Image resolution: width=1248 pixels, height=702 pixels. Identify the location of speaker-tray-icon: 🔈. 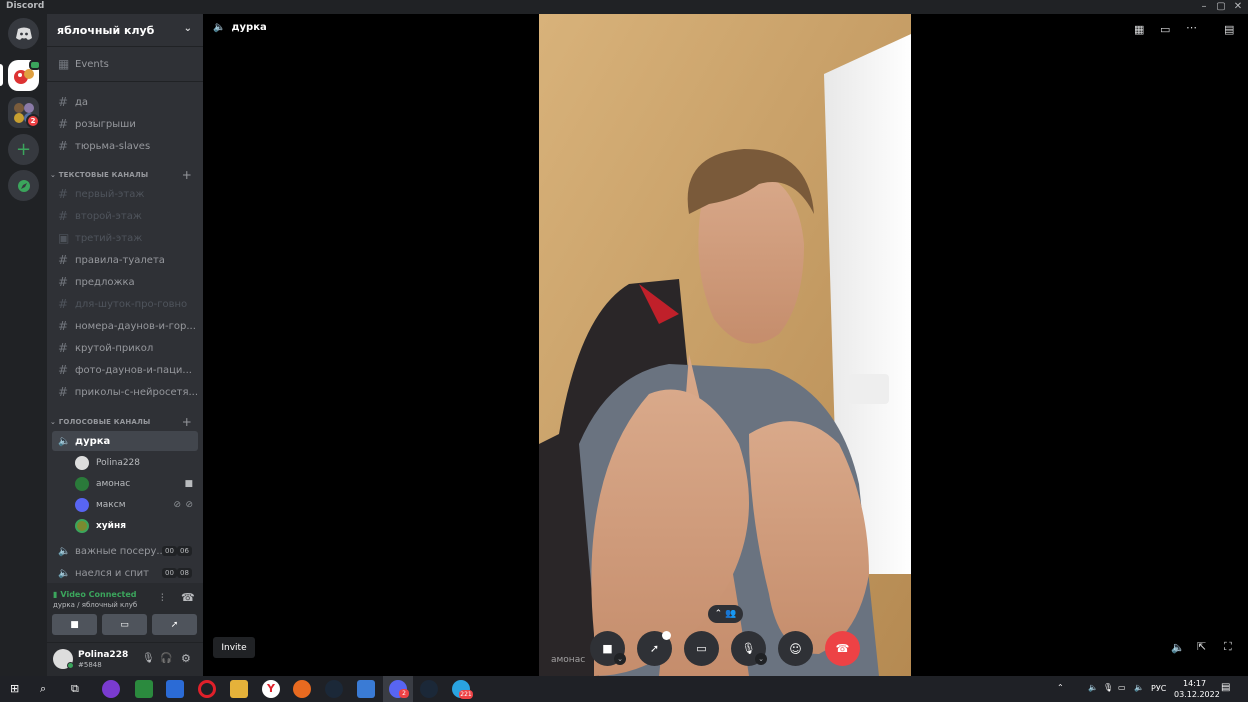
(1139, 687).